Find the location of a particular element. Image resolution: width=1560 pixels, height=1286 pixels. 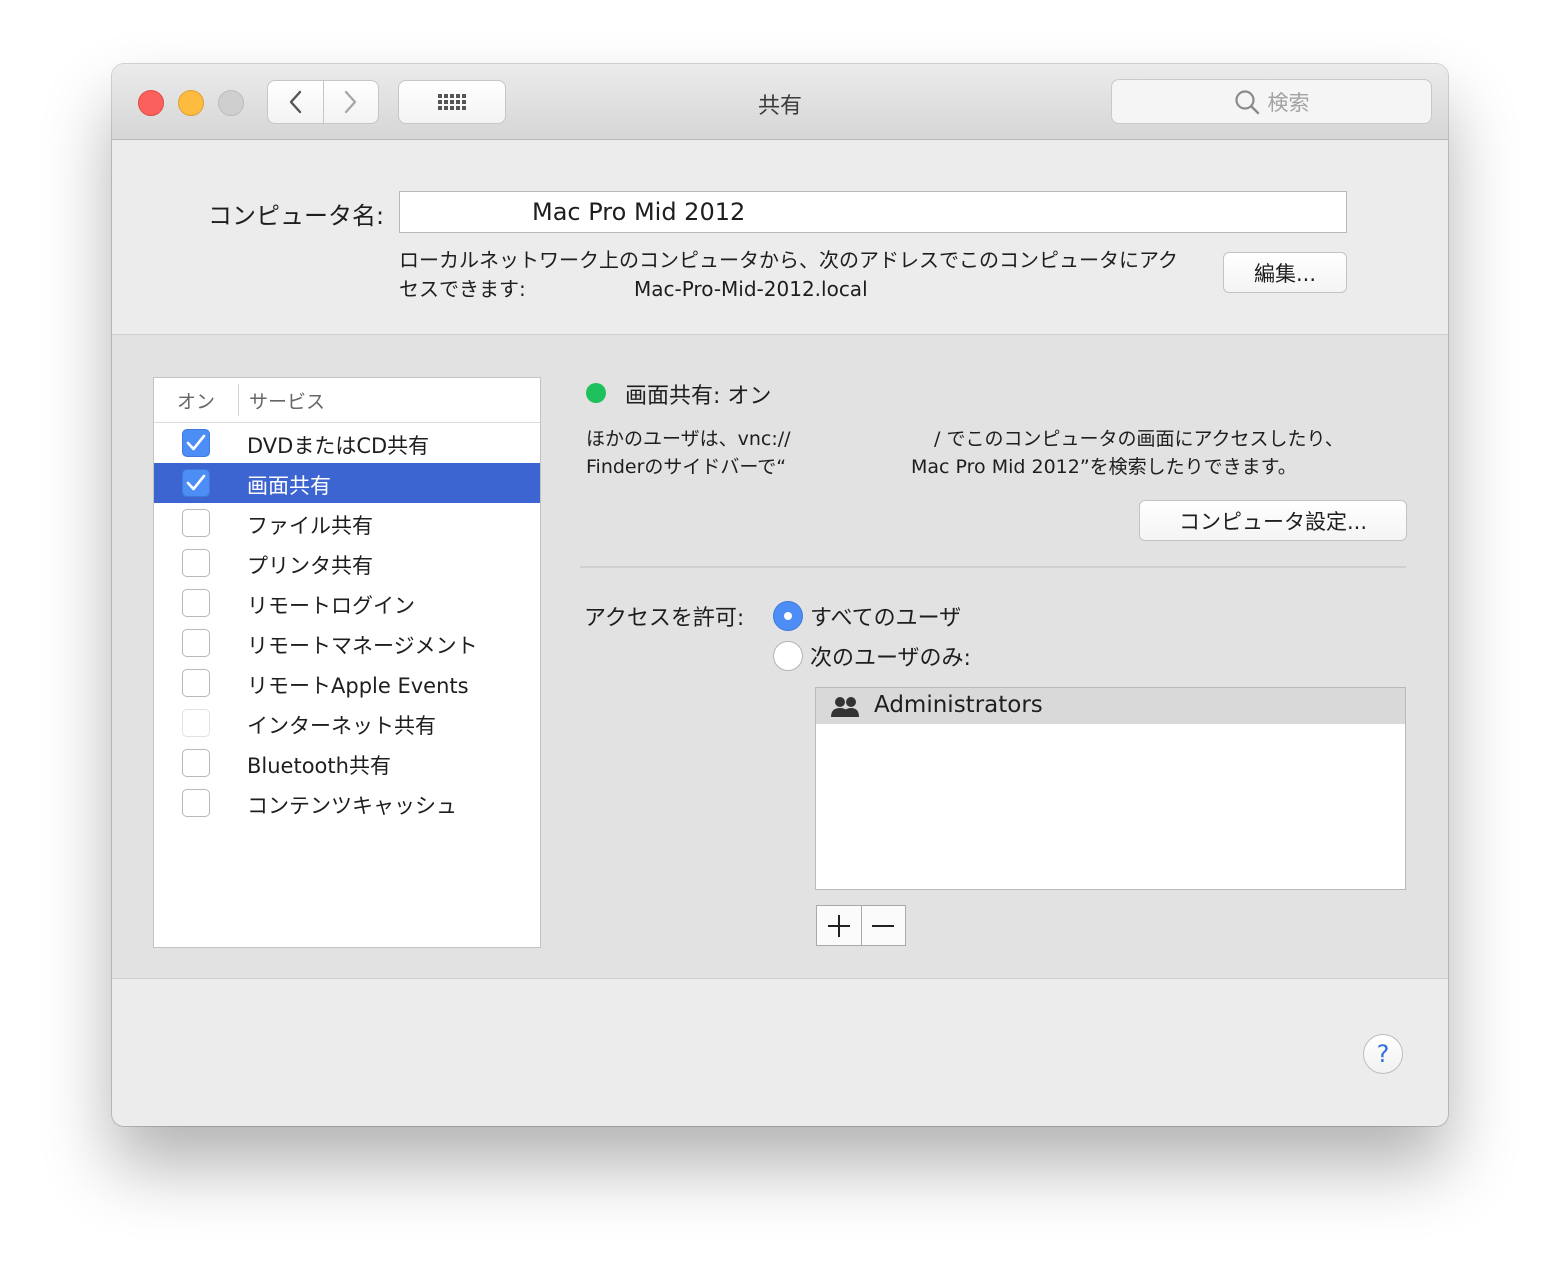

service-label: リモートApple Events is located at coordinates (358, 686).